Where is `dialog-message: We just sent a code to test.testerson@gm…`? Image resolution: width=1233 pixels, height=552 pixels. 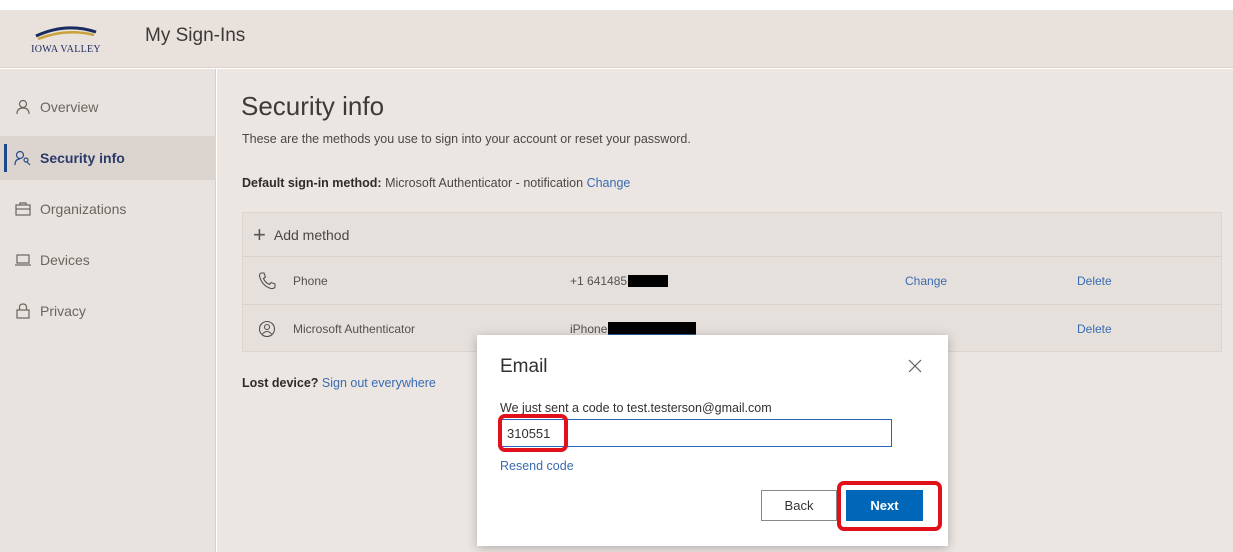 dialog-message: We just sent a code to test.testerson@gm… is located at coordinates (636, 408).